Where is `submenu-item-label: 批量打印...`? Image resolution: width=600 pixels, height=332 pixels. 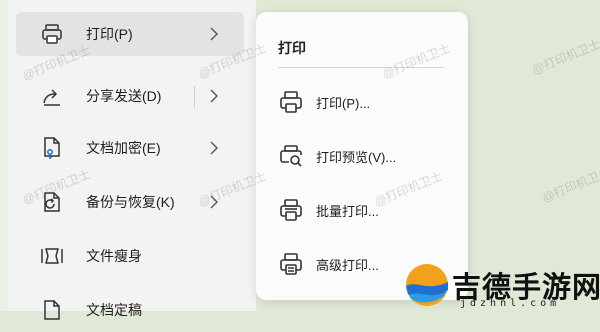 submenu-item-label: 批量打印... is located at coordinates (347, 211).